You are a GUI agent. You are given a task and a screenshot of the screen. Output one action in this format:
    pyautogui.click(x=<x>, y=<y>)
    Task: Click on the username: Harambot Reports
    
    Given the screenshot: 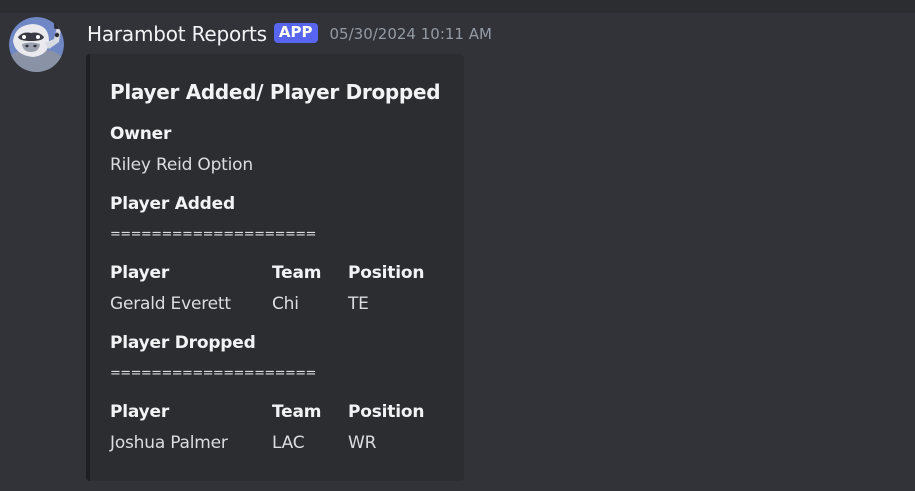 What is the action you would take?
    pyautogui.click(x=177, y=34)
    